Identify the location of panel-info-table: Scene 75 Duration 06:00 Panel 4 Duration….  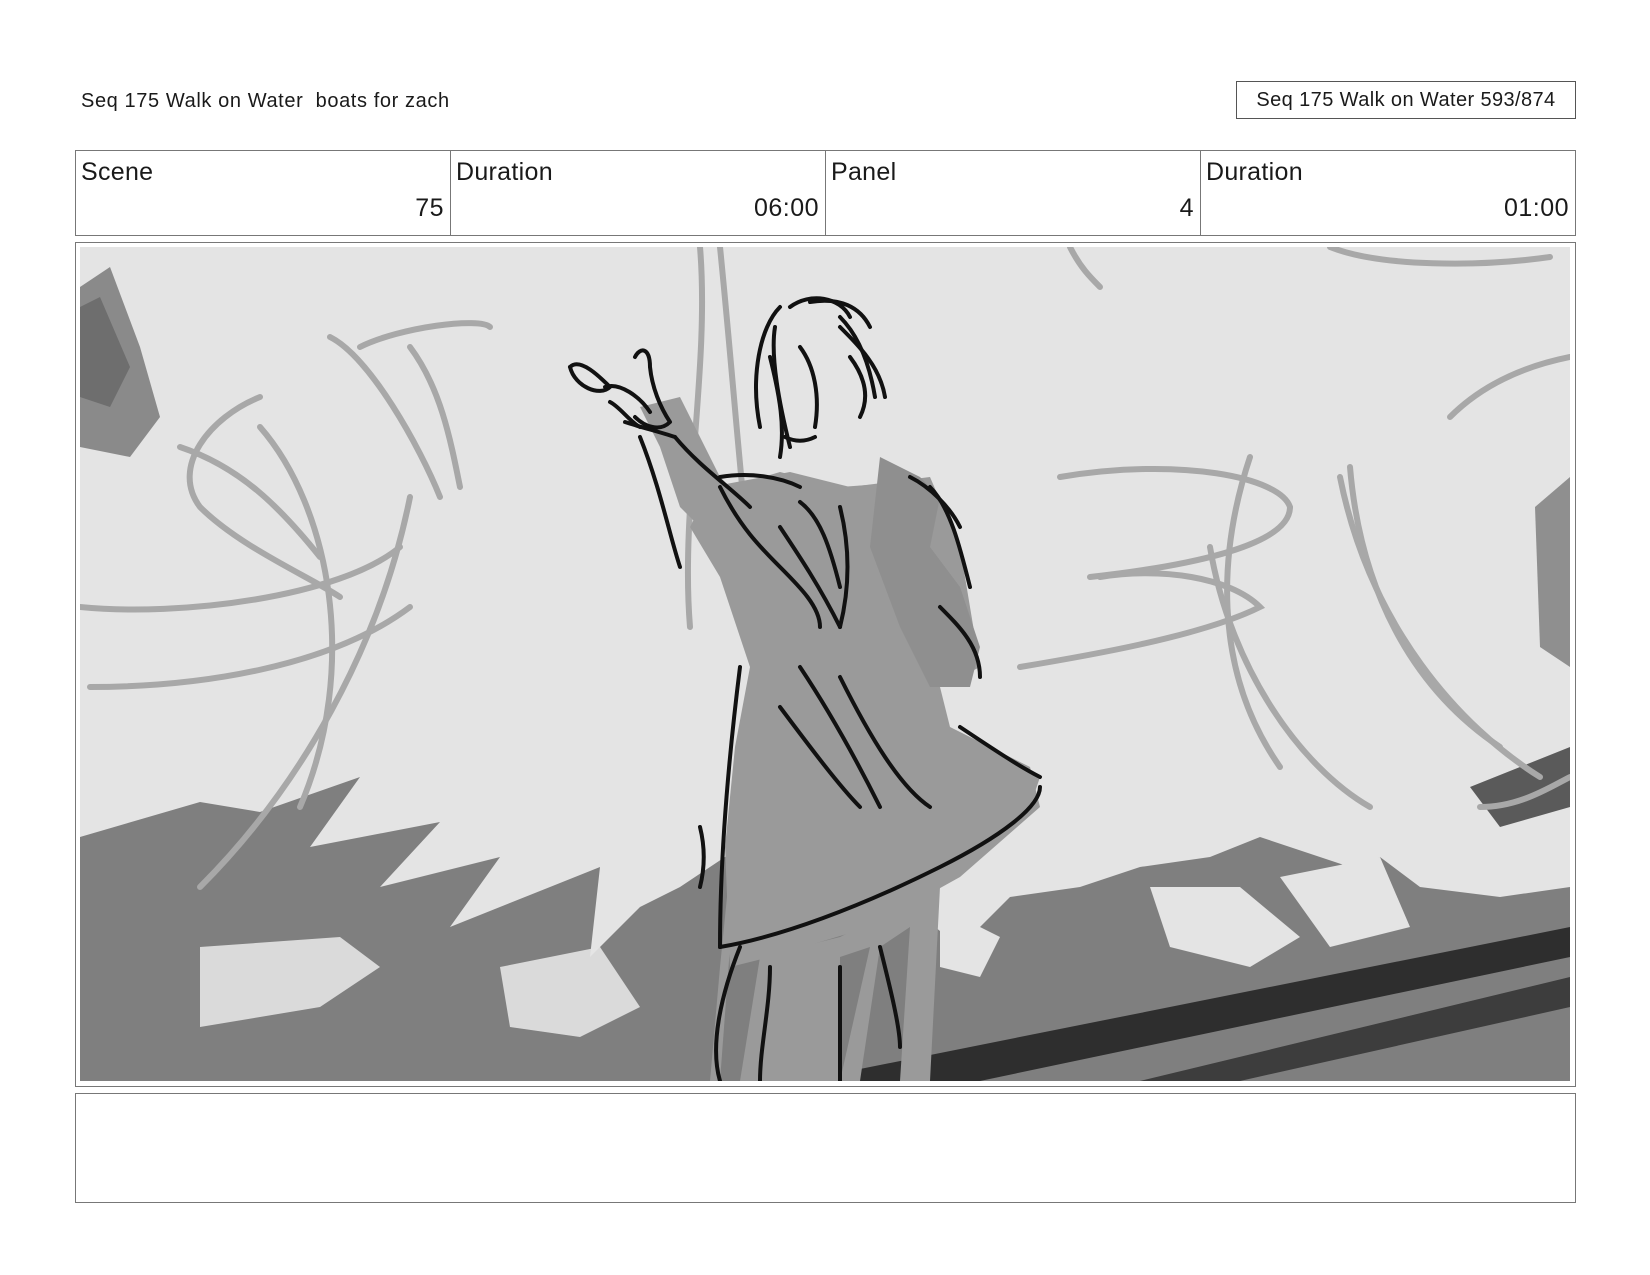
(825, 193).